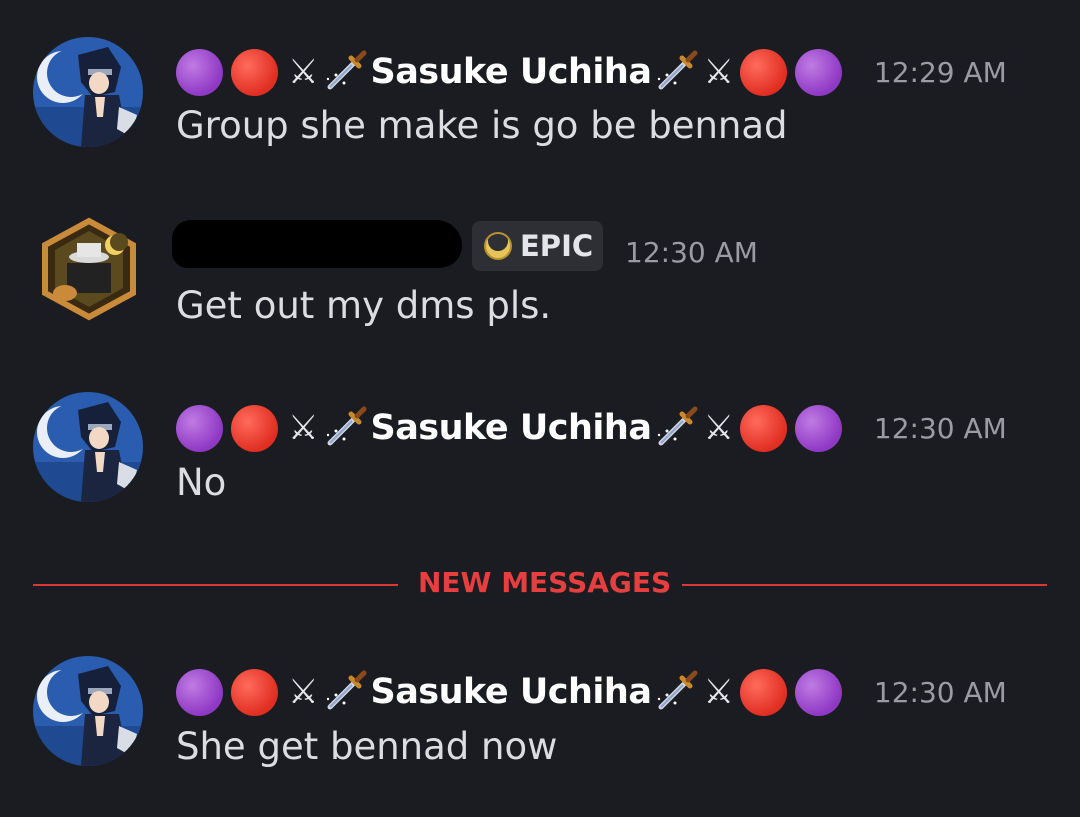  Describe the element at coordinates (498, 245) in the screenshot. I see `crescent-badge-icon` at that location.